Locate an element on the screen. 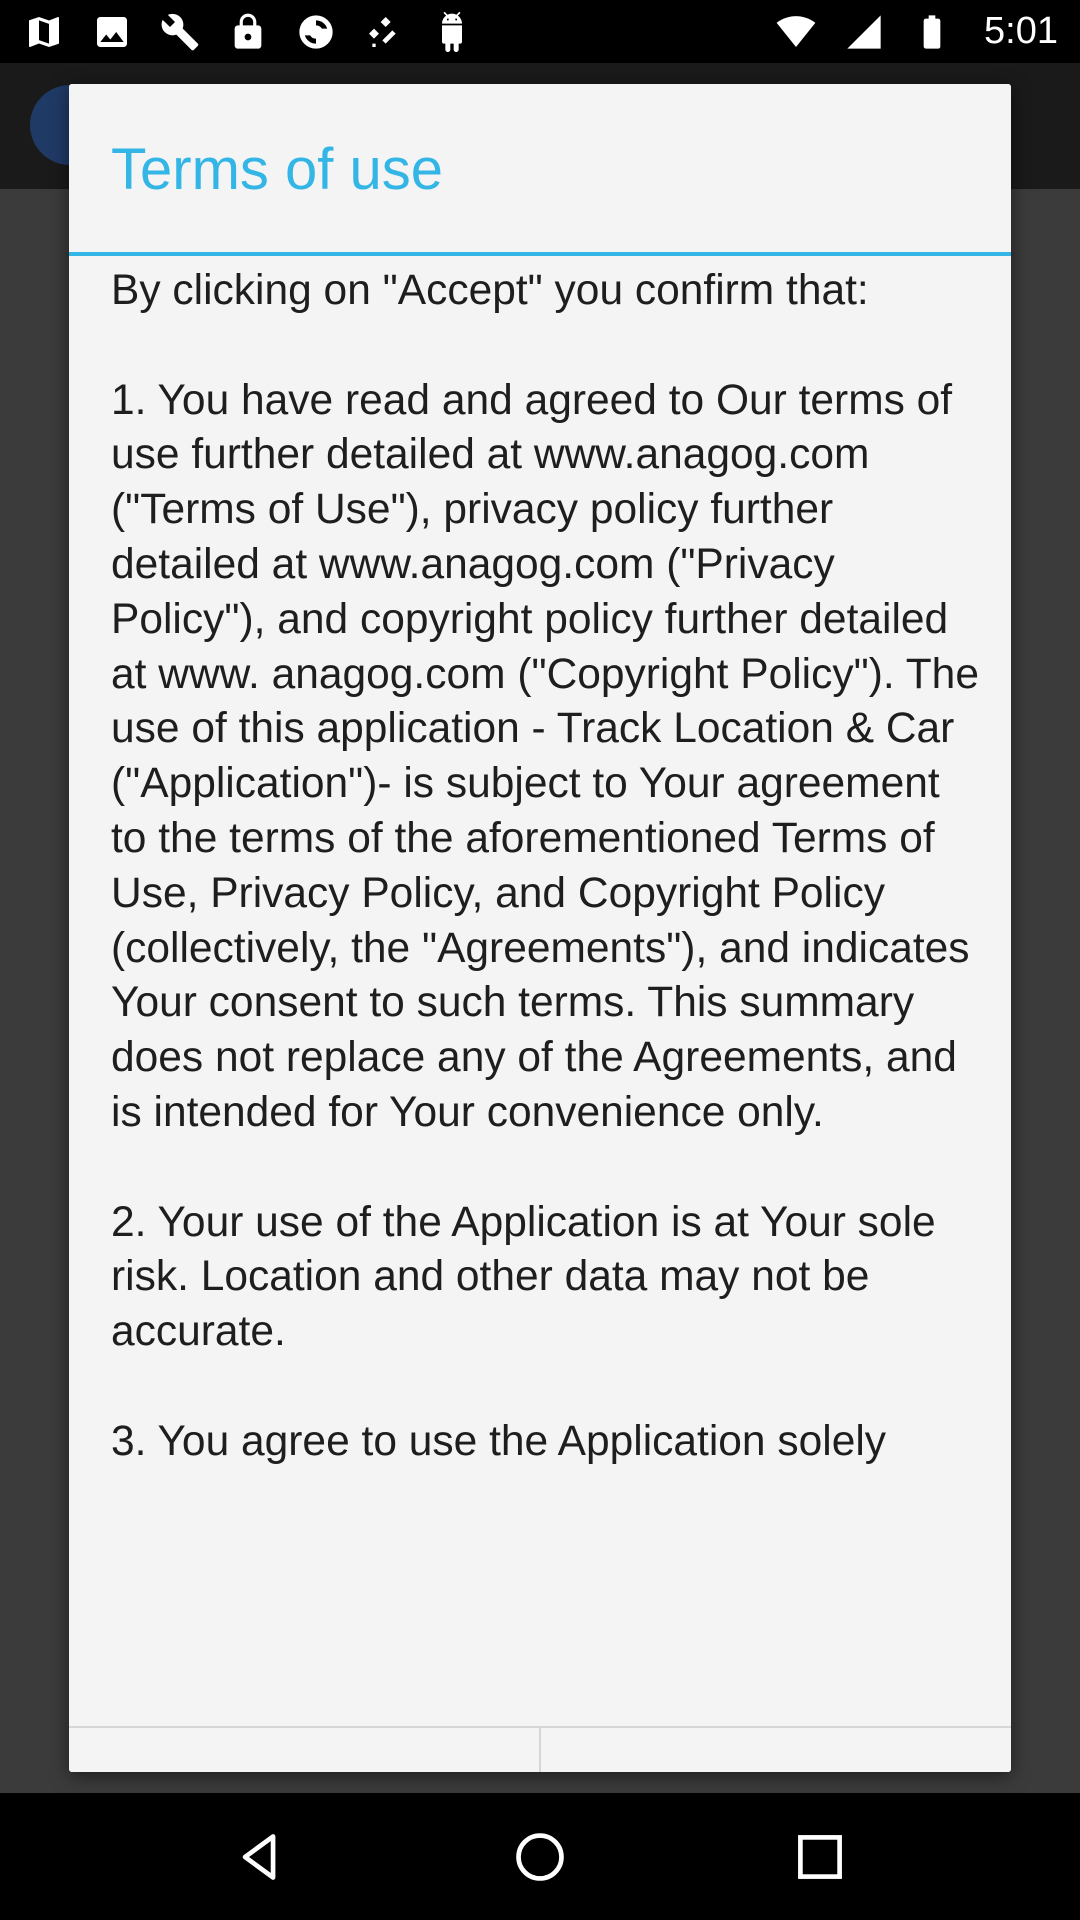  lock-icon is located at coordinates (248, 32).